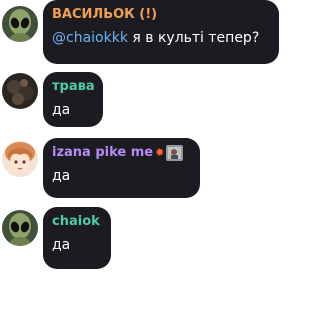  What do you see at coordinates (121, 168) in the screenshot?
I see `message-bubble: izana pike me ✸ да` at bounding box center [121, 168].